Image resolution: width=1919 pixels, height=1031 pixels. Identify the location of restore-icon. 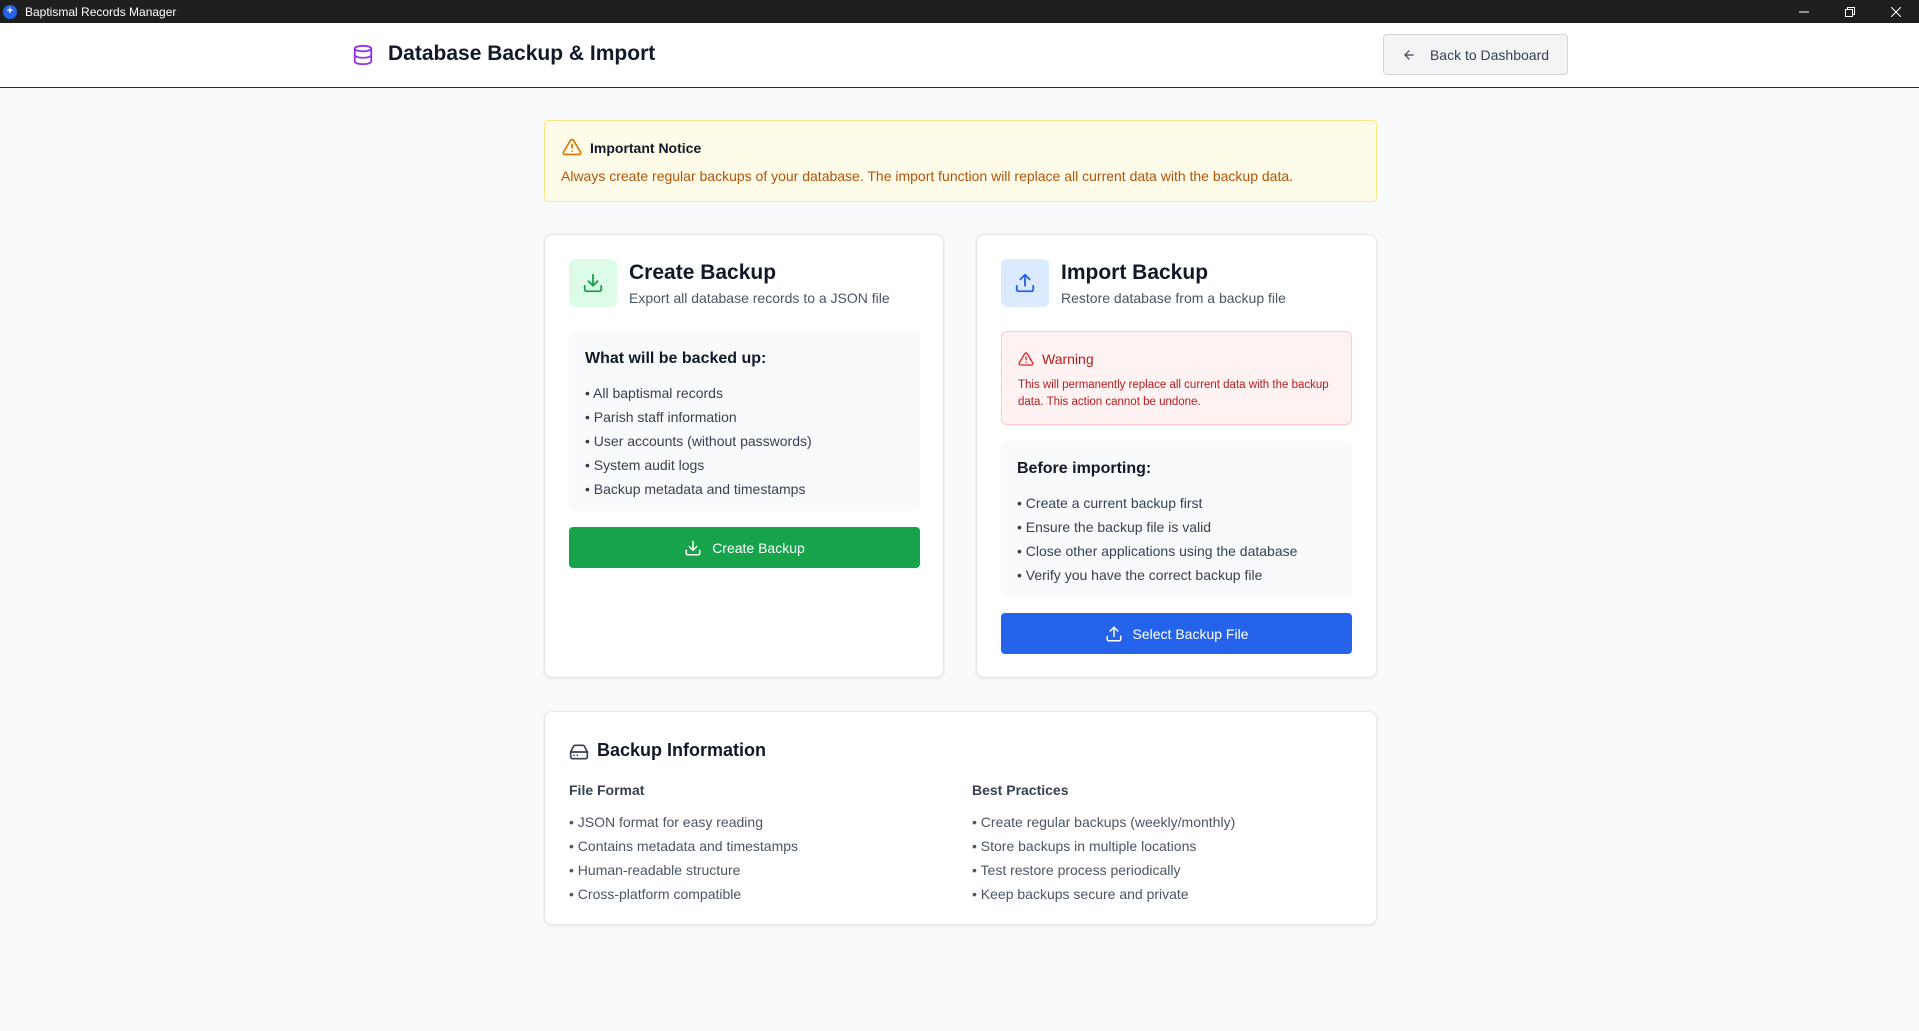
(1850, 11).